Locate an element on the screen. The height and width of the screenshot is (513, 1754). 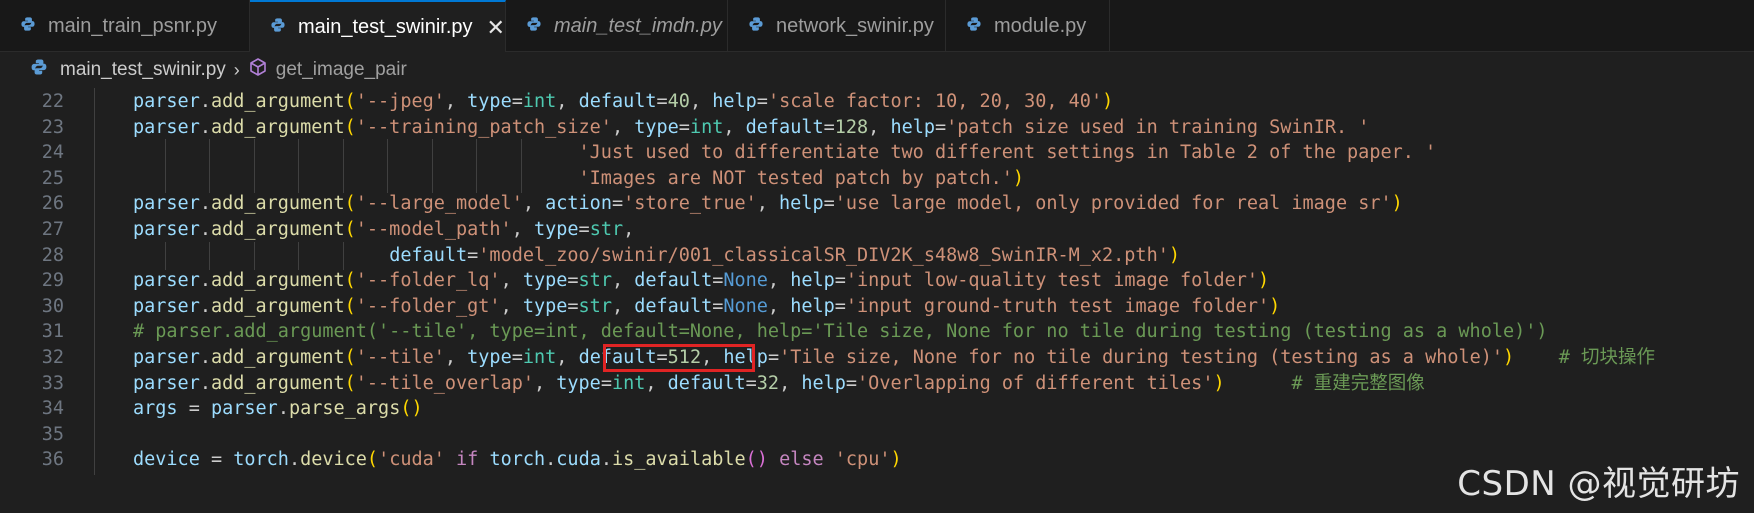
code-token: type is located at coordinates (489, 101).